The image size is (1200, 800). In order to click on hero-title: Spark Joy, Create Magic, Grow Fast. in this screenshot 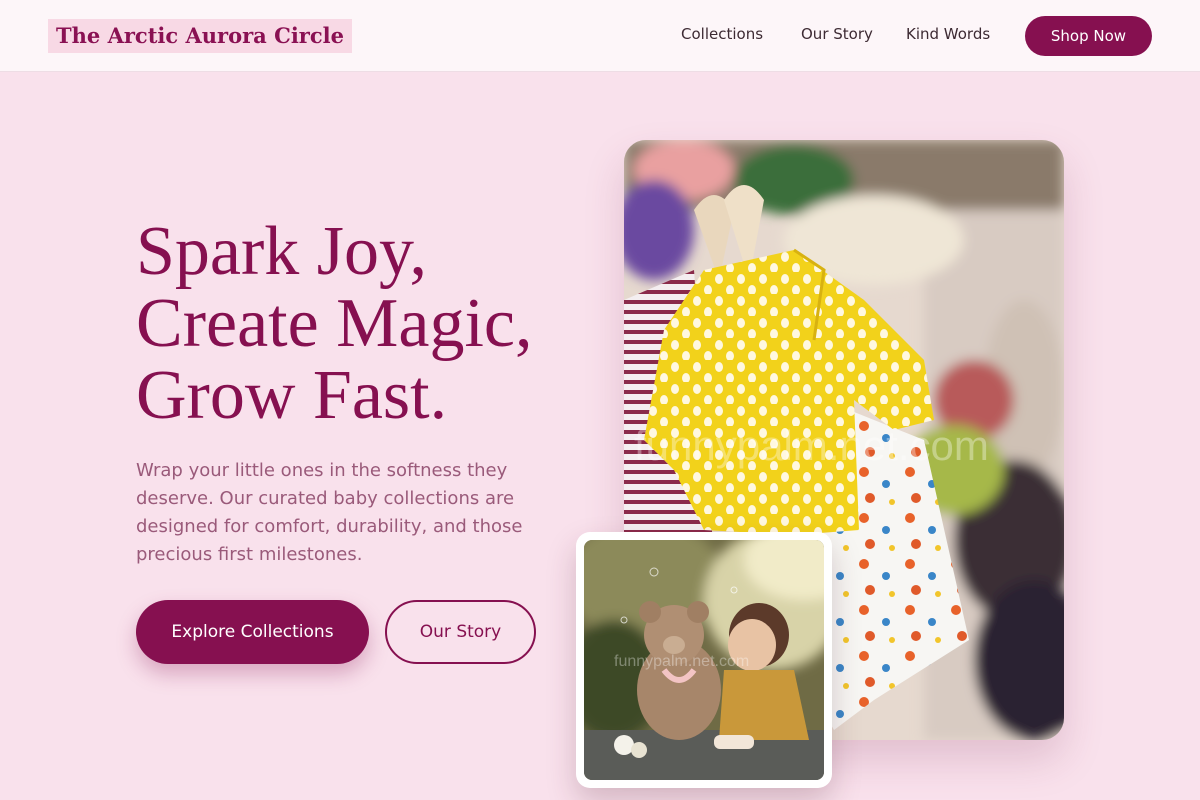, I will do `click(366, 324)`.